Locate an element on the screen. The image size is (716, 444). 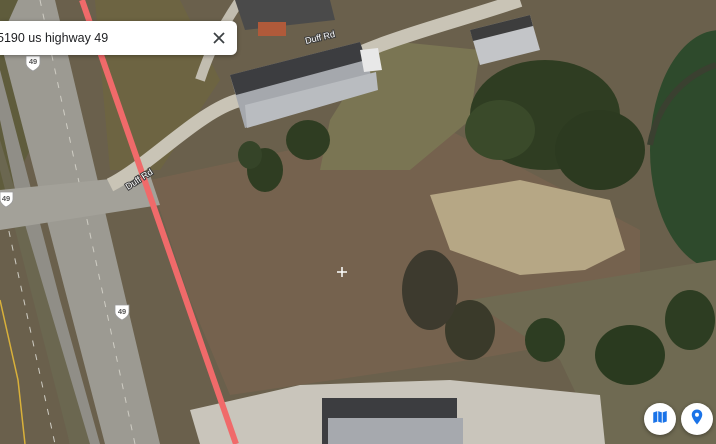
location-button is located at coordinates (697, 419).